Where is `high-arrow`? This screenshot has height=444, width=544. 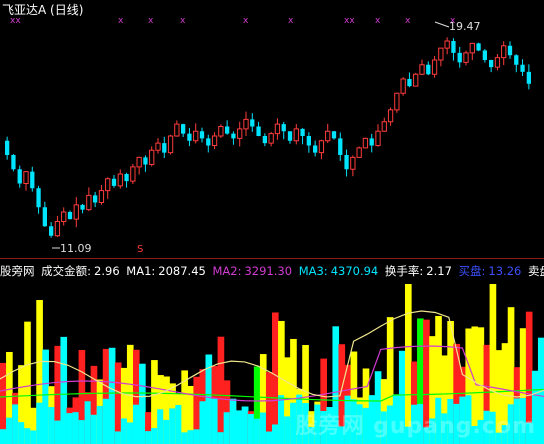 high-arrow is located at coordinates (442, 24).